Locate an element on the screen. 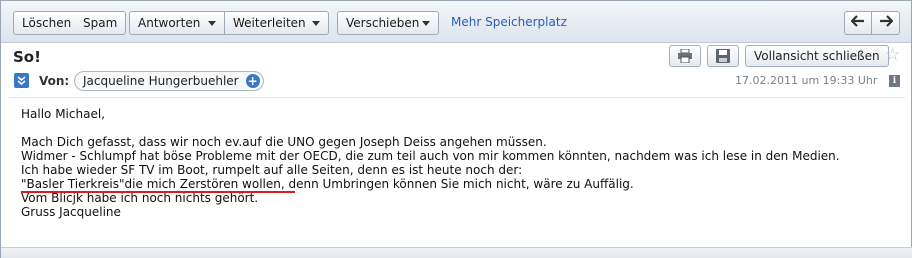  spam-button: Spam is located at coordinates (101, 23).